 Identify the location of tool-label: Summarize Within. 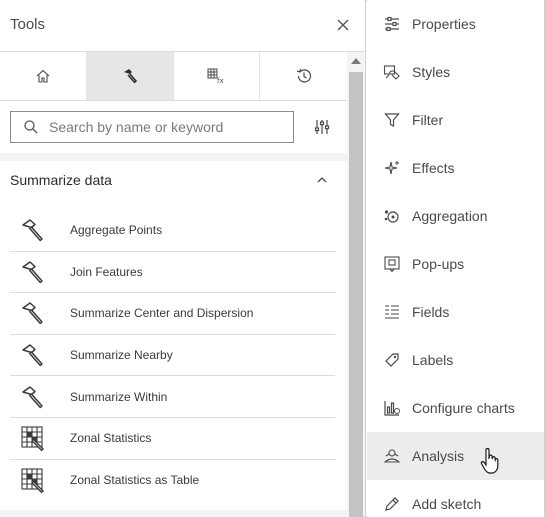
(119, 396).